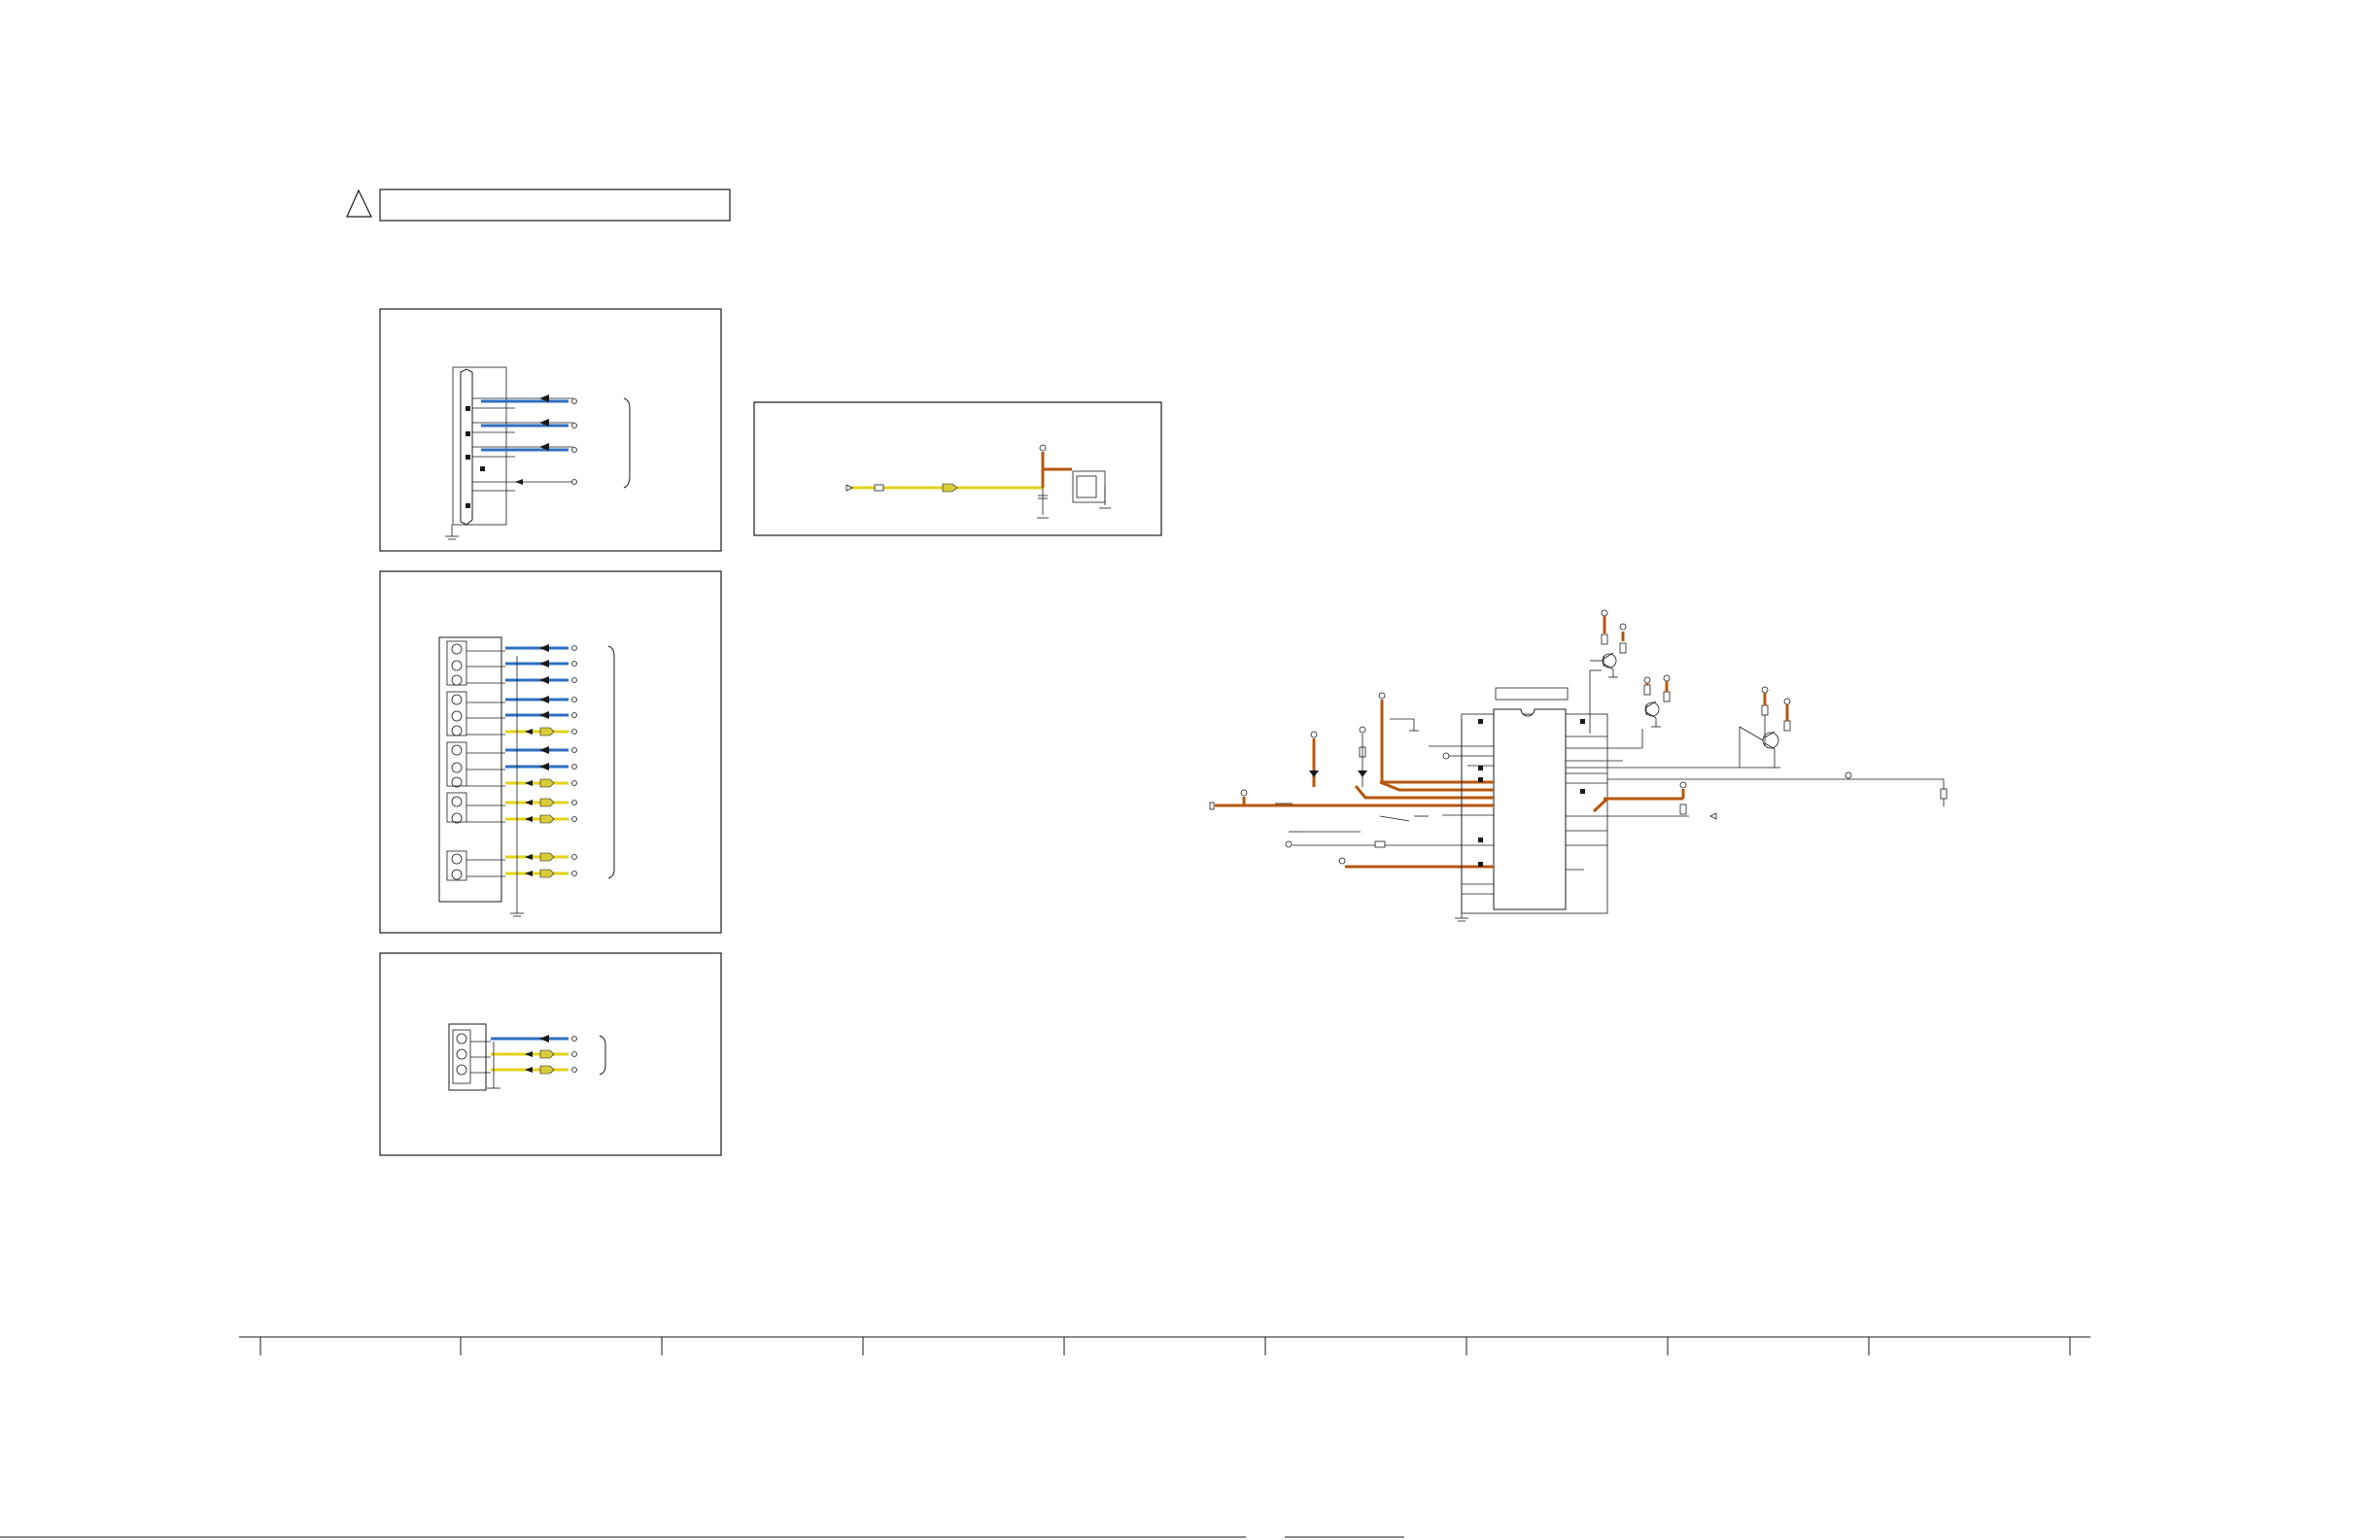  I want to click on warning-triangle-icon, so click(359, 203).